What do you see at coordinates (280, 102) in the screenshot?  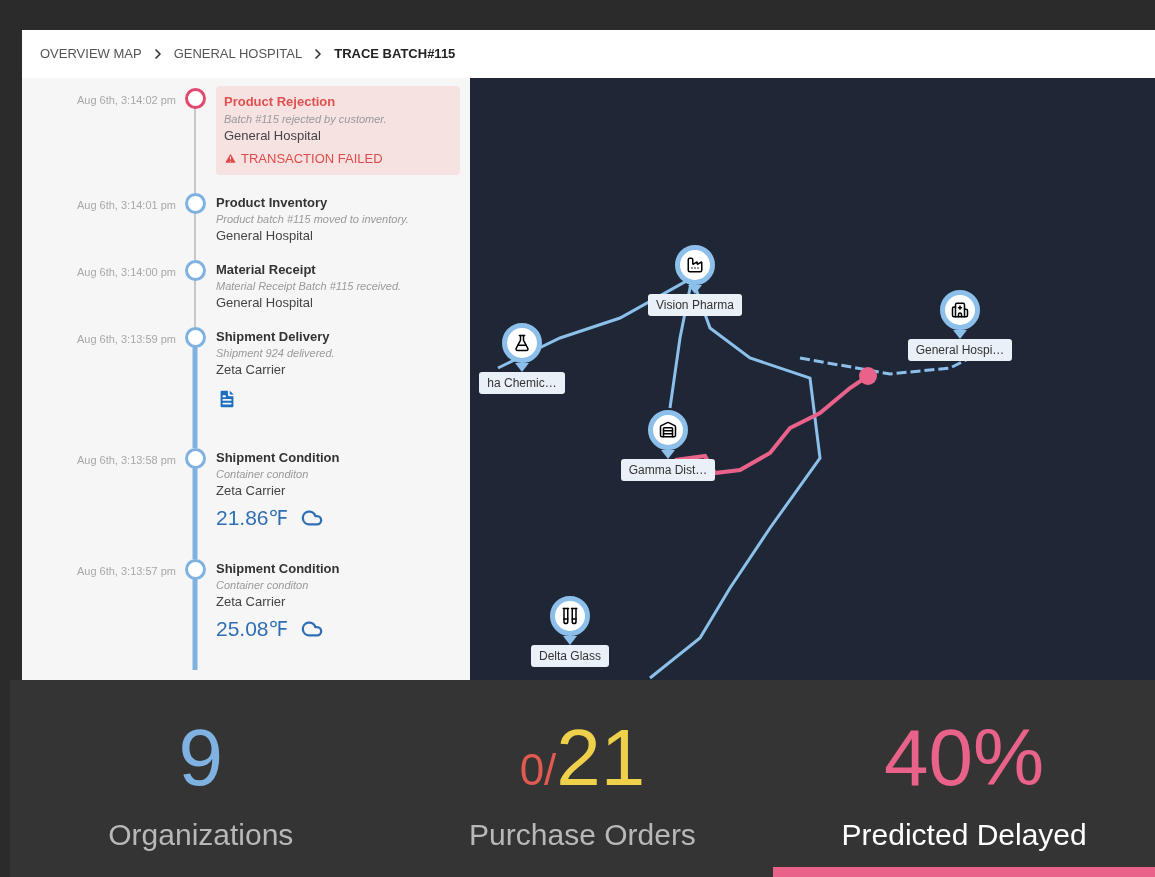 I see `event-title: Product Rejection` at bounding box center [280, 102].